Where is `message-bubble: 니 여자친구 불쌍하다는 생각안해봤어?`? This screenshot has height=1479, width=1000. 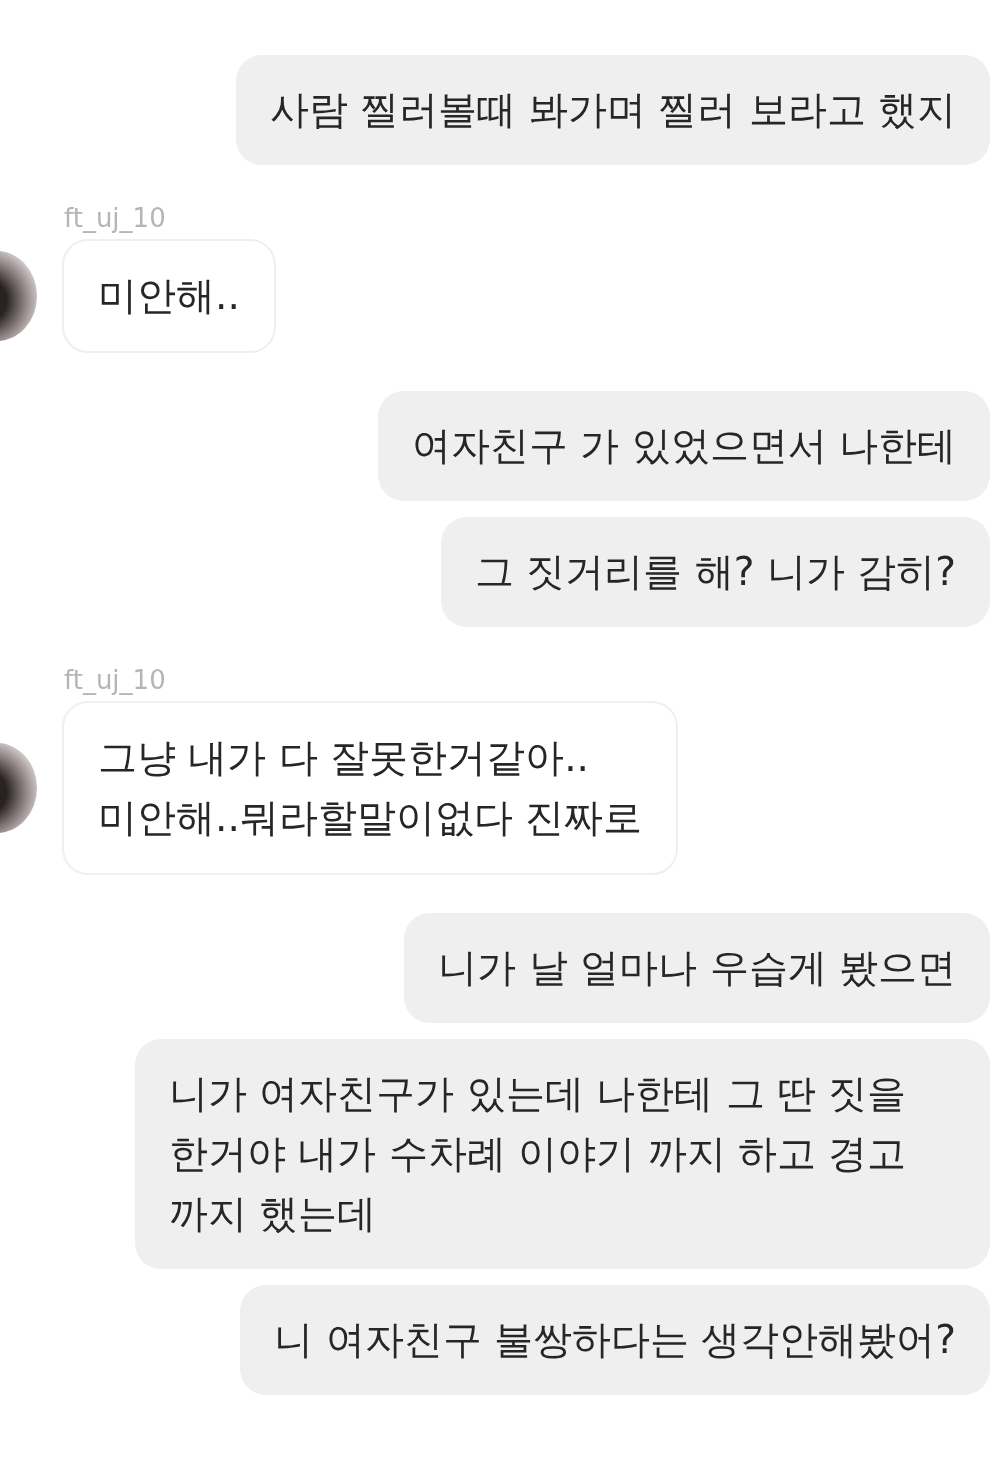 message-bubble: 니 여자친구 불쌍하다는 생각안해봤어? is located at coordinates (615, 1340).